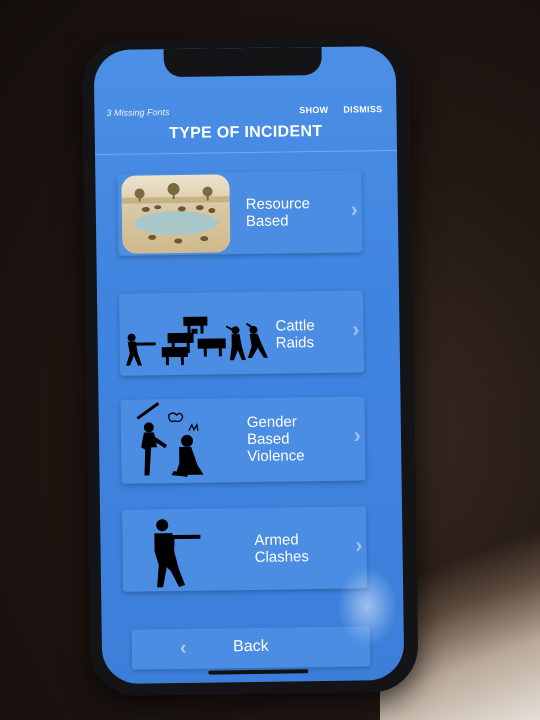 This screenshot has height=720, width=540. Describe the element at coordinates (281, 548) in the screenshot. I see `incident-label: Armed Clashes` at that location.